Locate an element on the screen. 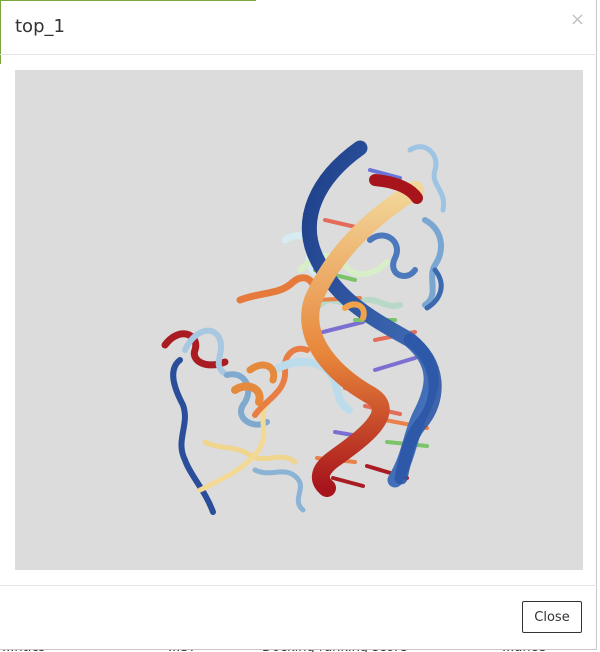 The width and height of the screenshot is (600, 652). close-icon: × is located at coordinates (577, 19).